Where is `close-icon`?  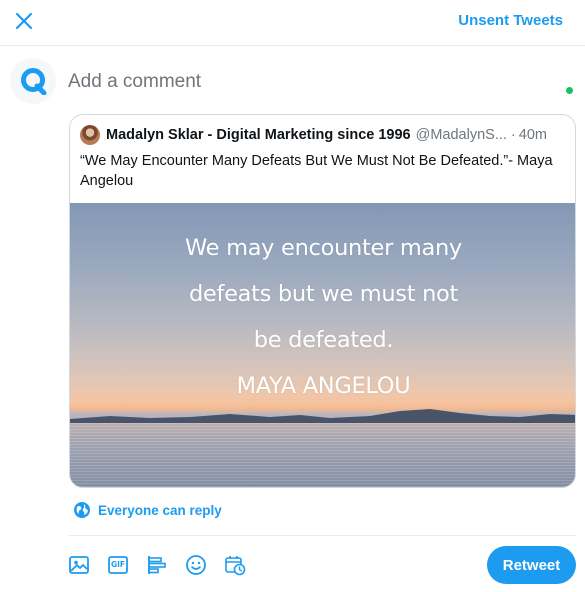
close-icon is located at coordinates (24, 21).